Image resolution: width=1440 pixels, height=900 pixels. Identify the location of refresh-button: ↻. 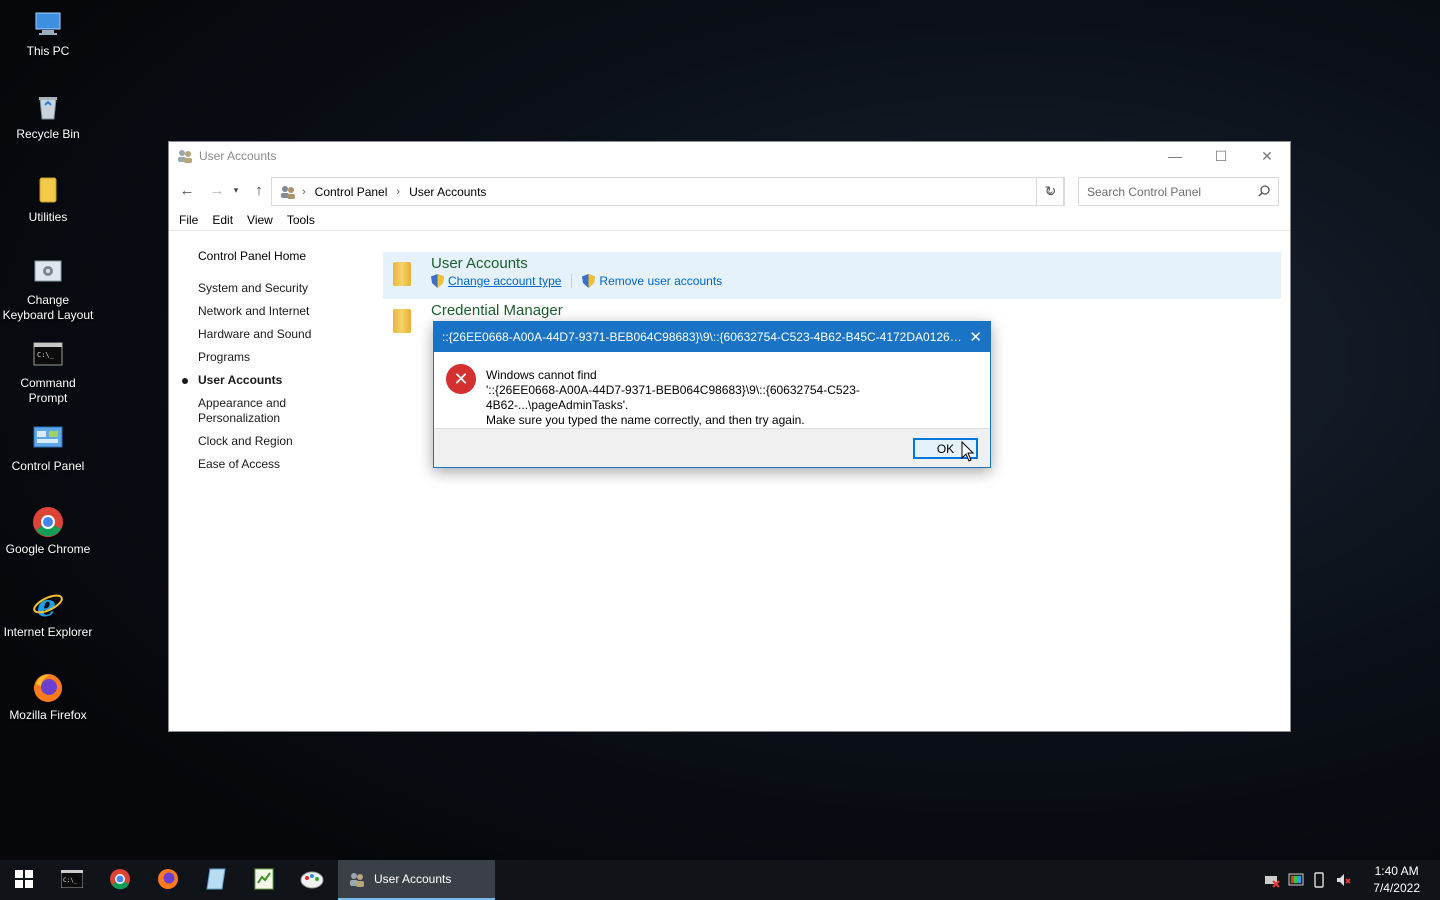
(1050, 191).